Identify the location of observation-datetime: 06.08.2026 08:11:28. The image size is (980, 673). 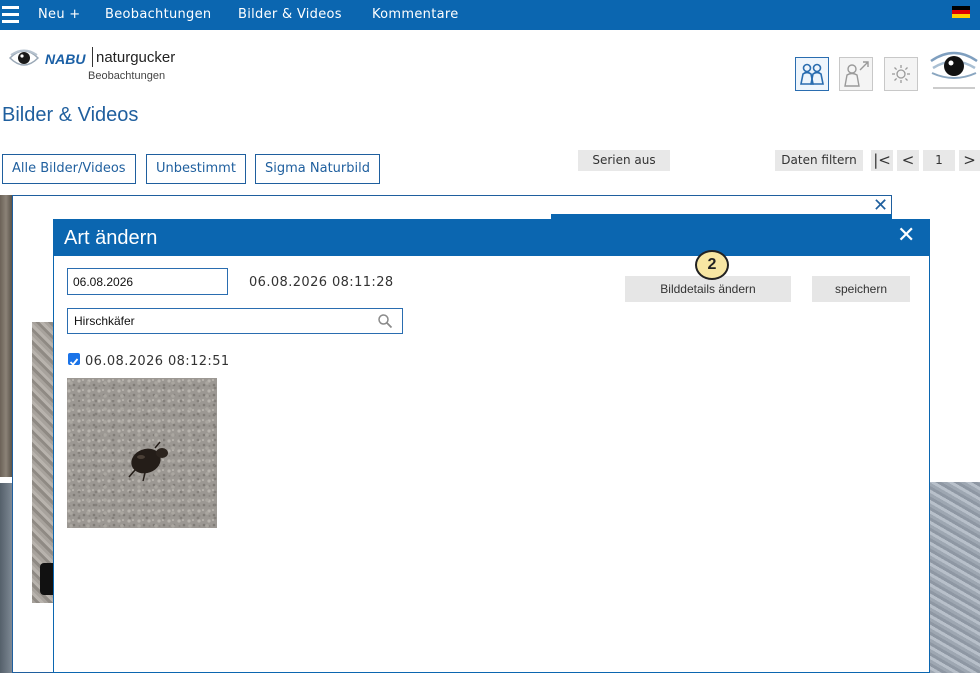
(321, 282).